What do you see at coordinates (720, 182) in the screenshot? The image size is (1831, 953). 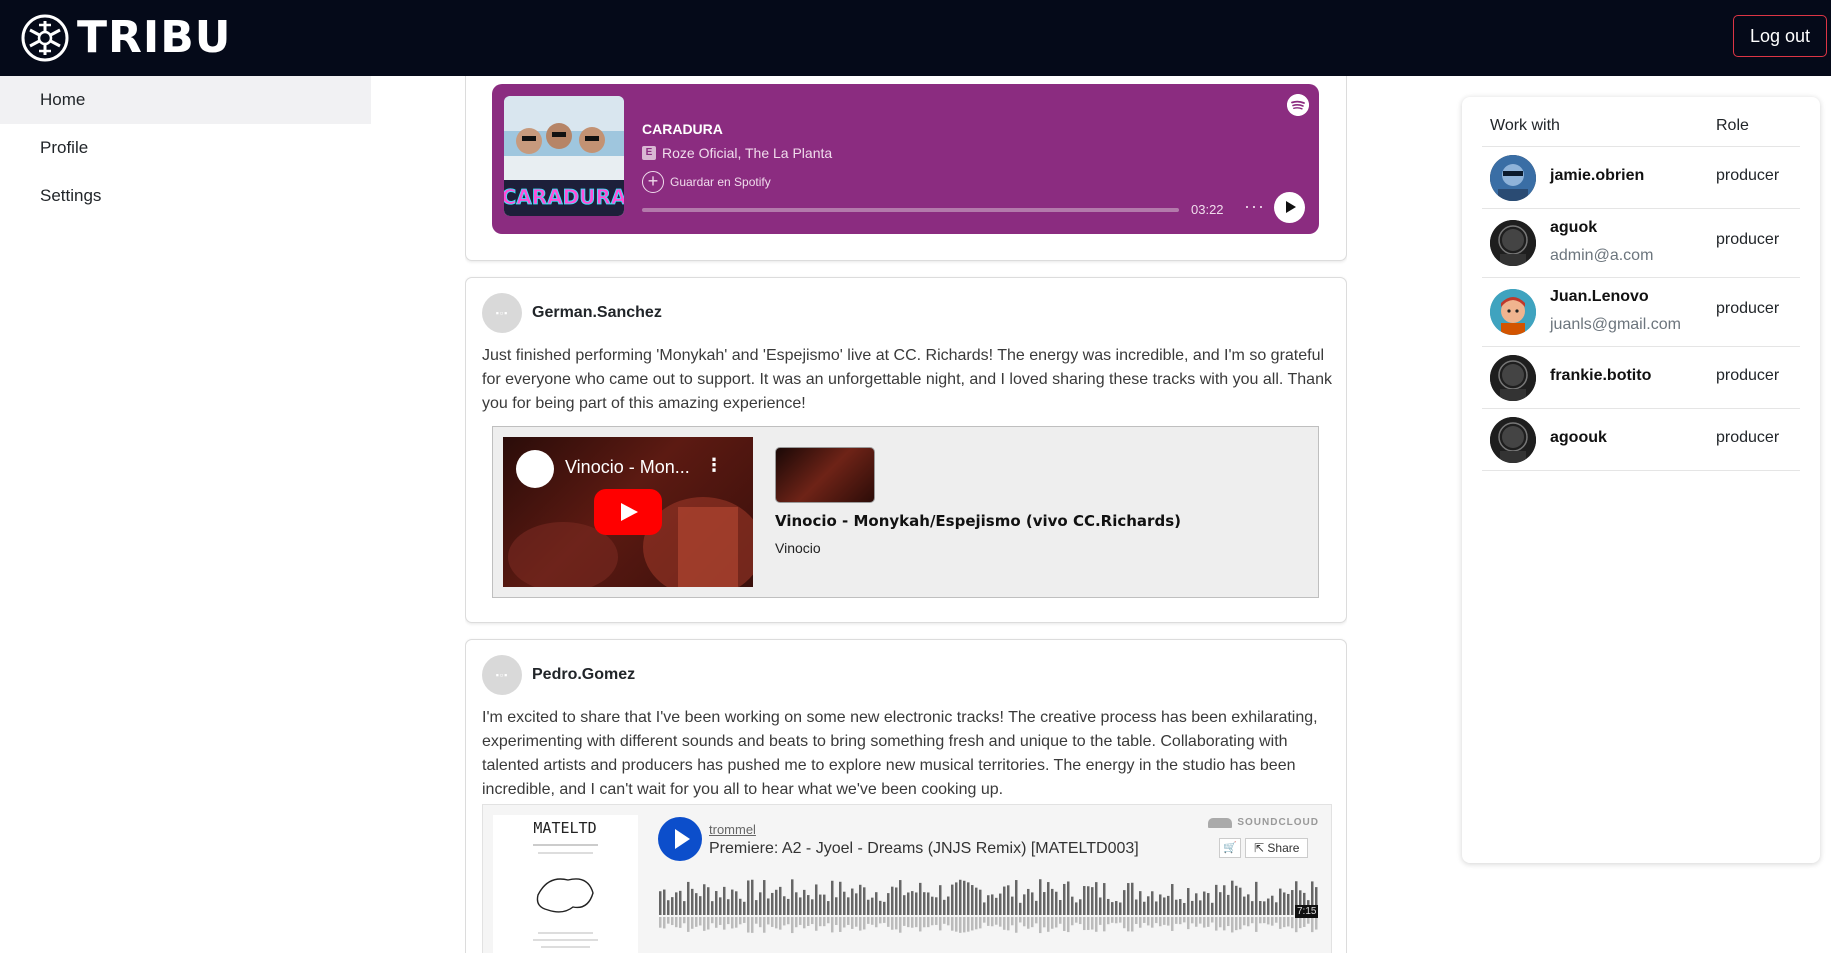 I see `spotify-save-label: Guardar en Spotify` at bounding box center [720, 182].